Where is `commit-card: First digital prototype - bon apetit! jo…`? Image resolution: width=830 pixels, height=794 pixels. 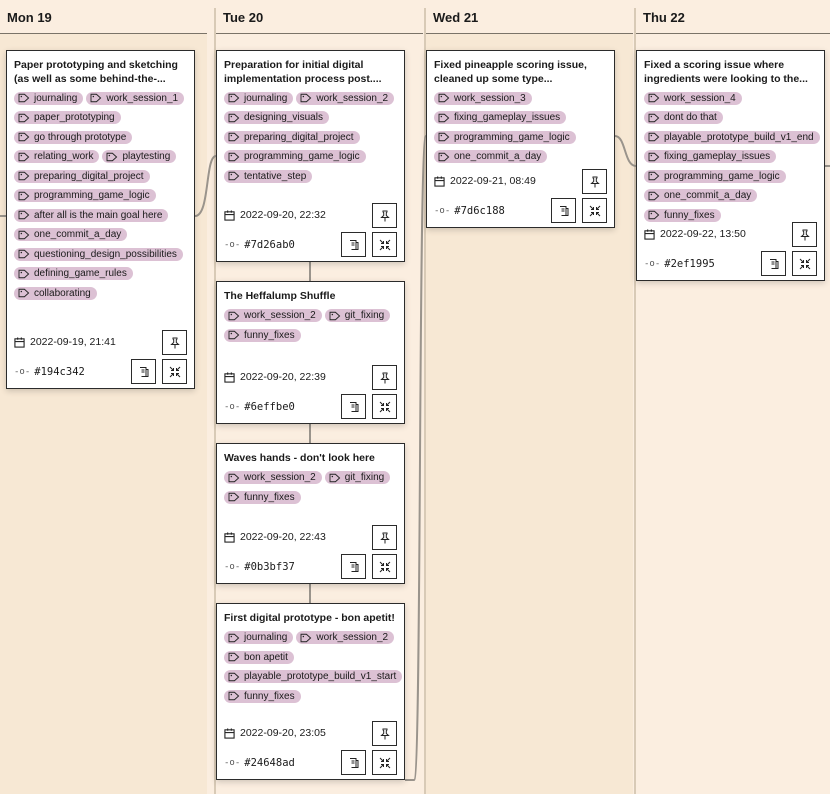
commit-card: First digital prototype - bon apetit! jo… is located at coordinates (310, 691).